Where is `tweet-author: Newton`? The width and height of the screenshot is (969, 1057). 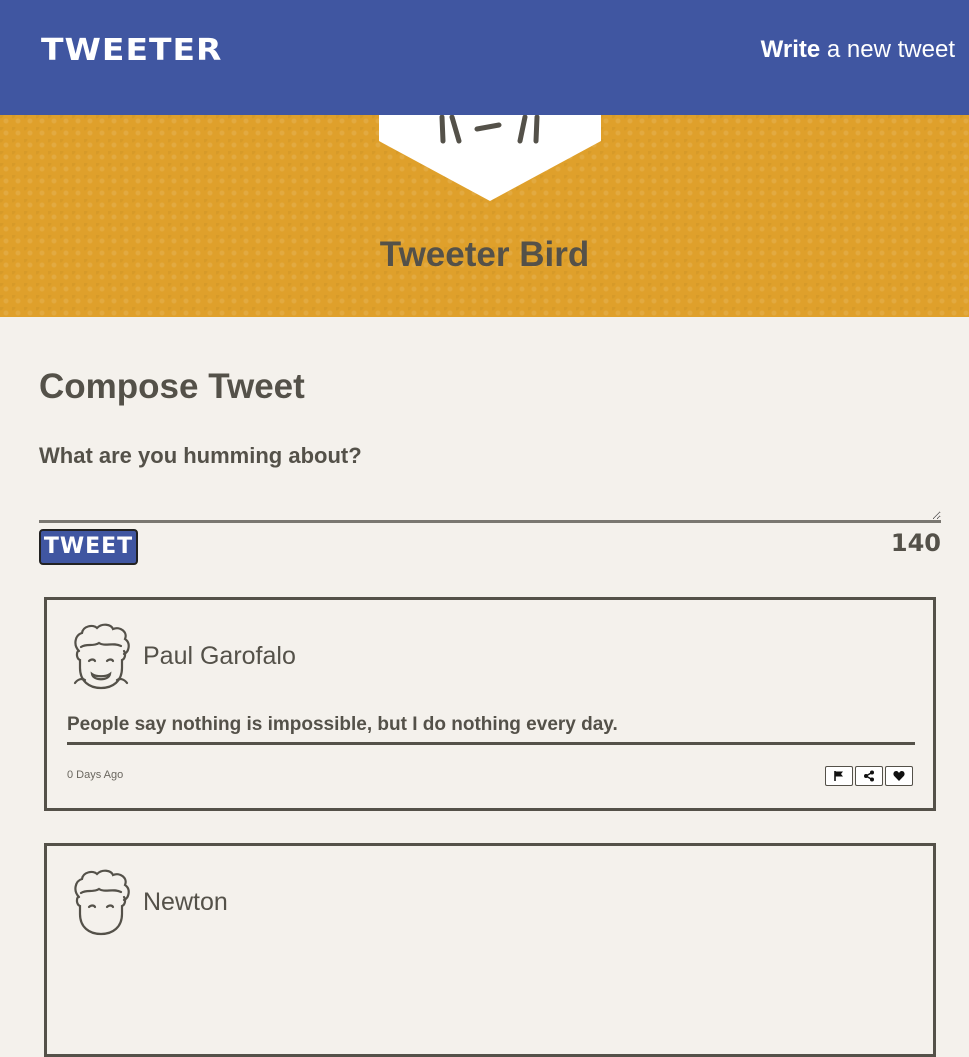 tweet-author: Newton is located at coordinates (185, 902).